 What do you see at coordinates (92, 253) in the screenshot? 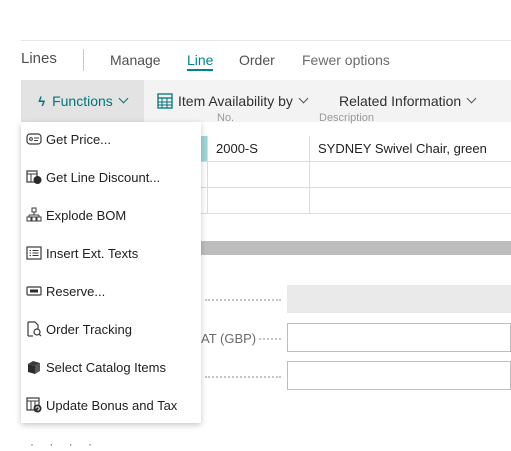
I see `menu-item-label: Insert Ext. Texts` at bounding box center [92, 253].